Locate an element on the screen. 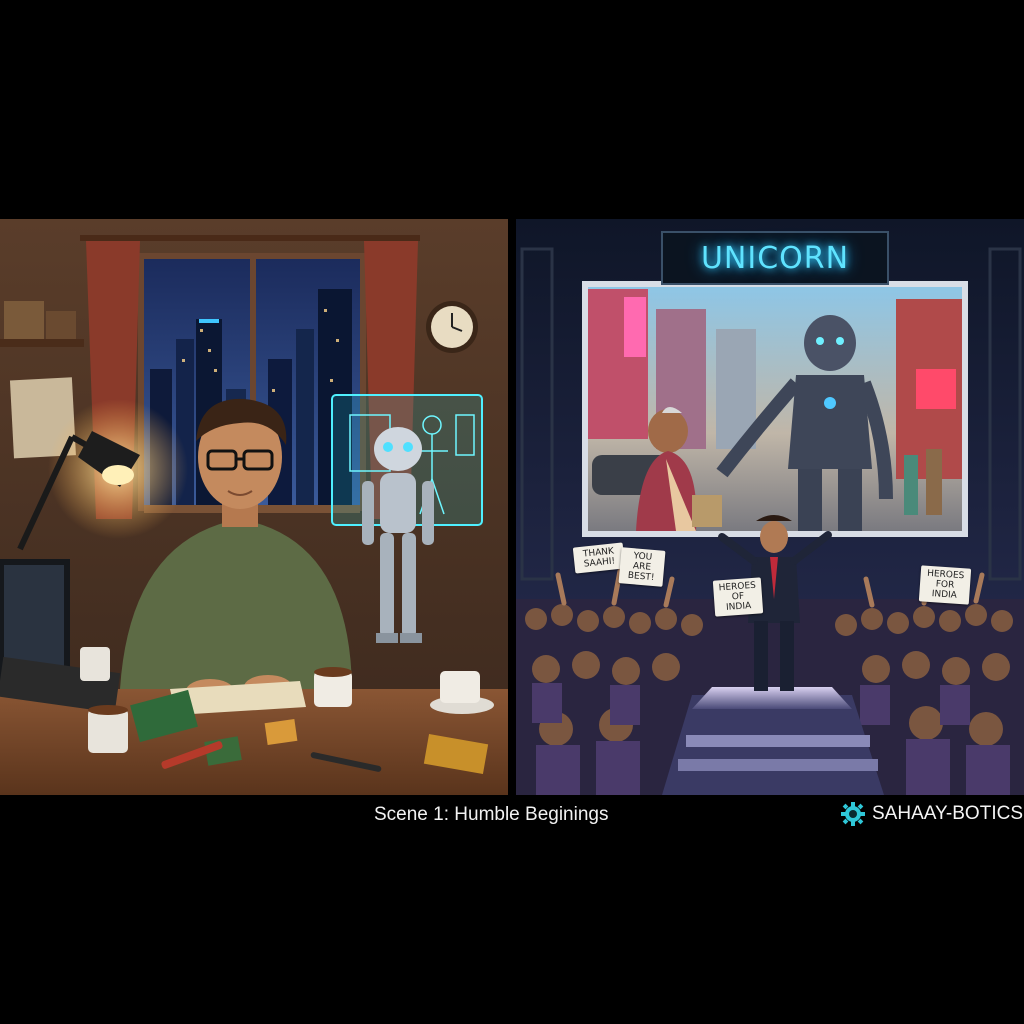 This screenshot has width=1024, height=1024. stage-podium is located at coordinates (773, 741).